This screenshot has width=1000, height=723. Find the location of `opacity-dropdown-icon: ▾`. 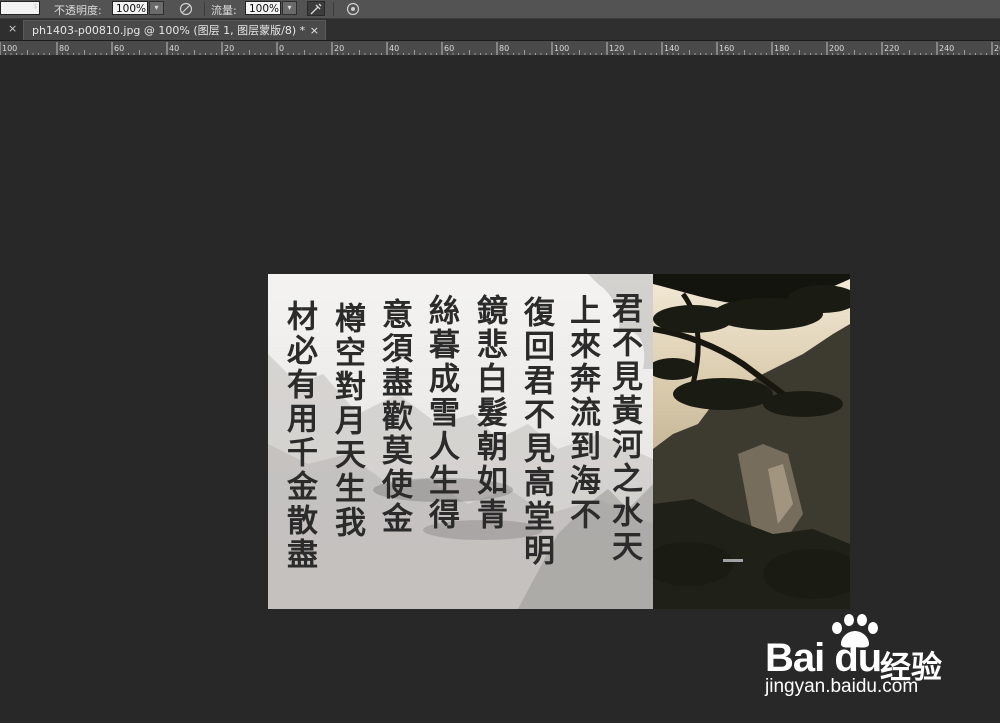

opacity-dropdown-icon: ▾ is located at coordinates (156, 8).